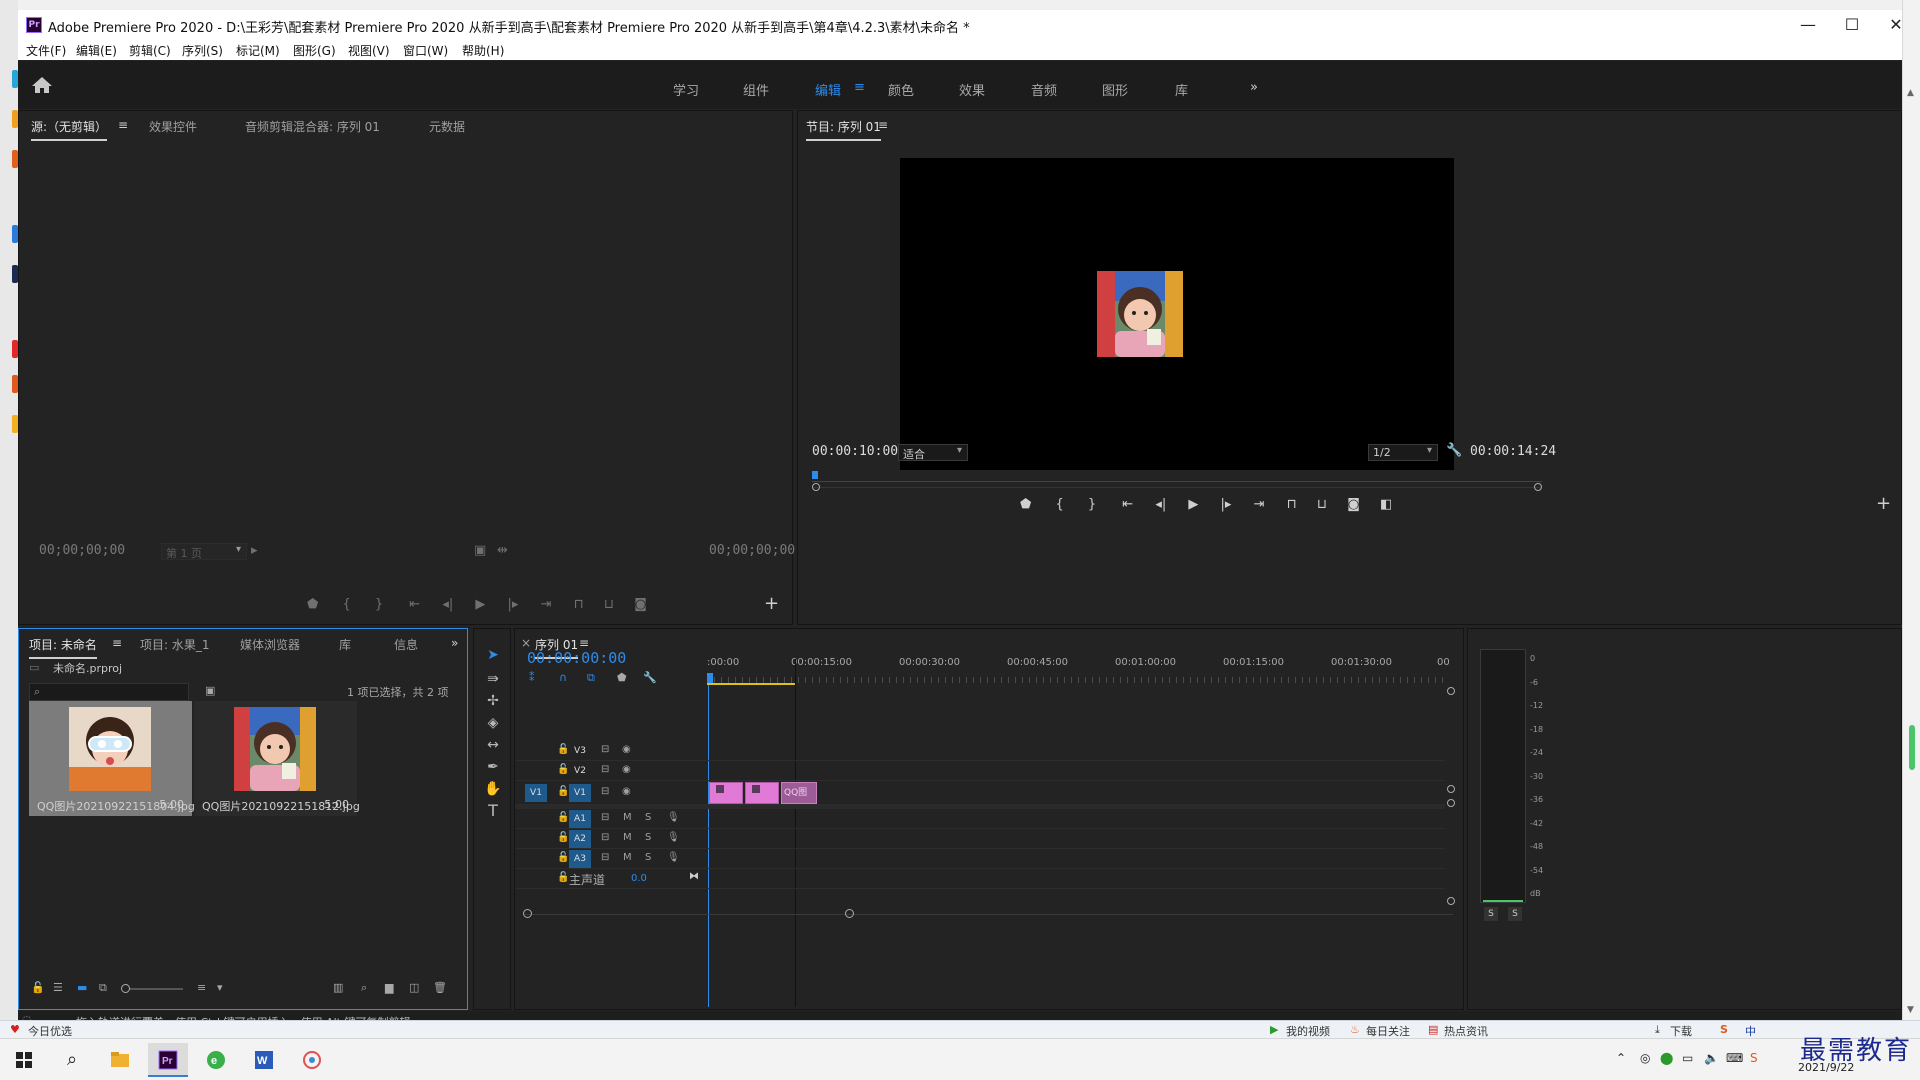  Describe the element at coordinates (849, 913) in the screenshot. I see `timeline-zoom-handle-right` at that location.